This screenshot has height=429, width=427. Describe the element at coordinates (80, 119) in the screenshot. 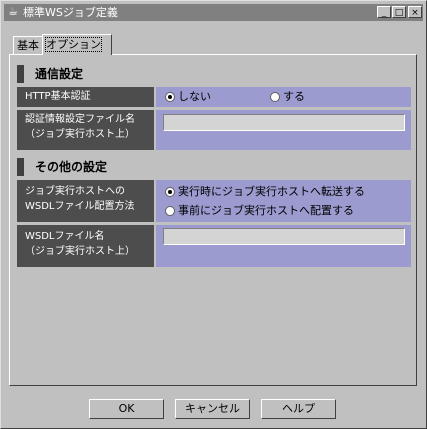

I see `auth-file-label-line1: 認証情報設定ファイル名` at that location.